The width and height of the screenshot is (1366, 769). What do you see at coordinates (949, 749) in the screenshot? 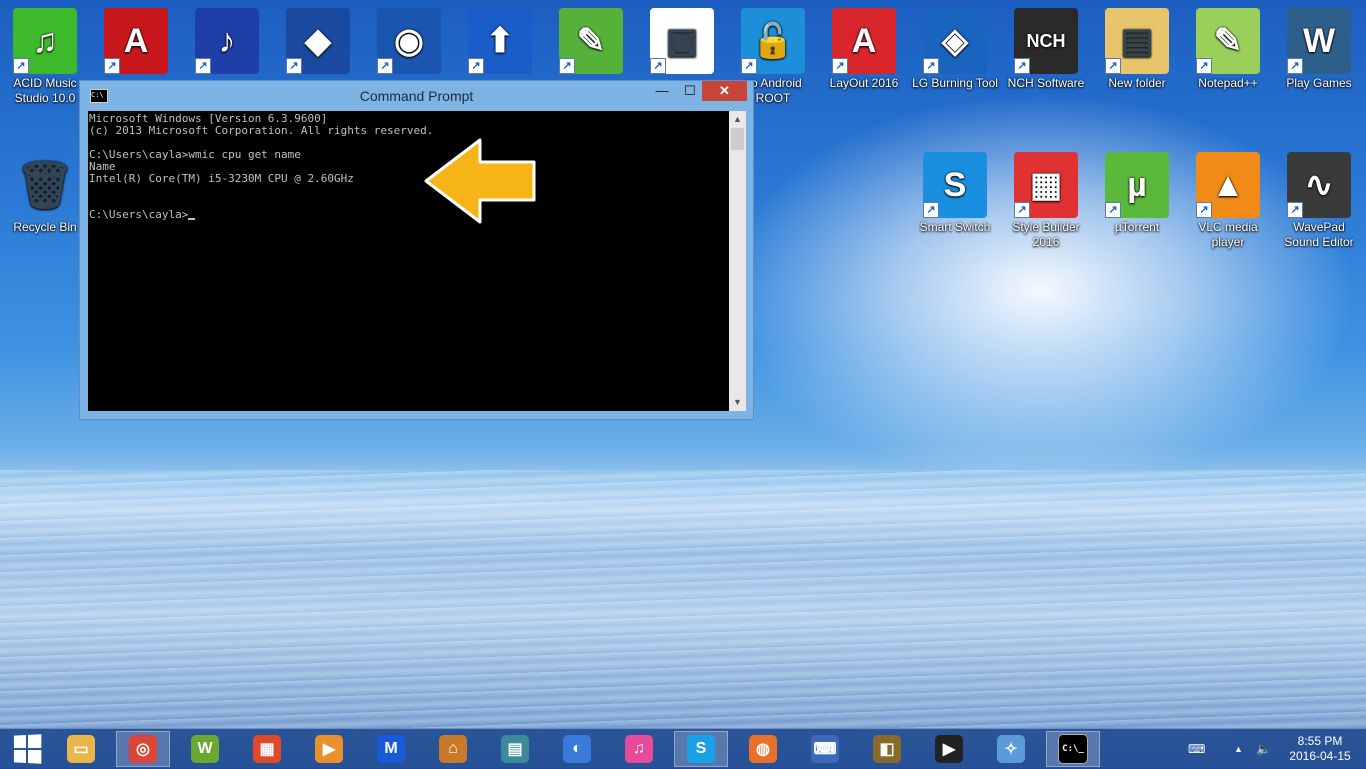
I see `taskbar-video-player: ▶` at bounding box center [949, 749].